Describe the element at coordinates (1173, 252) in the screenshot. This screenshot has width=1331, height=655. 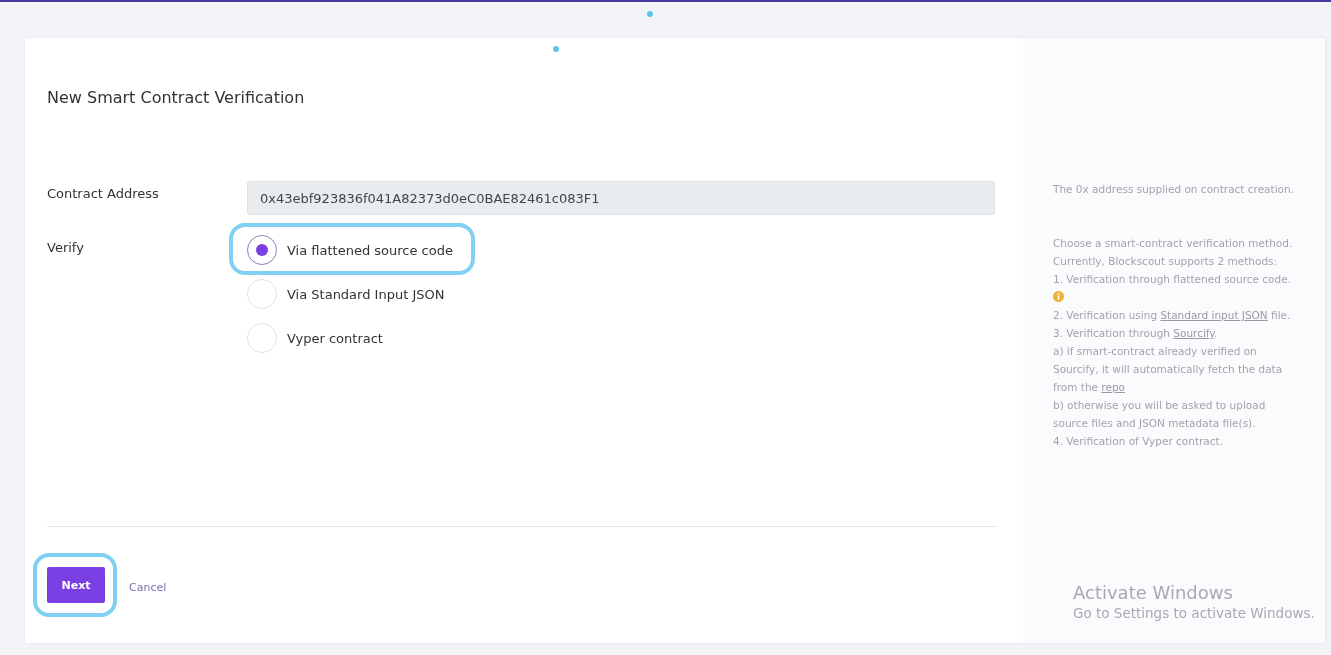
I see `help-text: Choose a smart-contract verification method. Currently, Blockscout supports 2 methods:` at that location.